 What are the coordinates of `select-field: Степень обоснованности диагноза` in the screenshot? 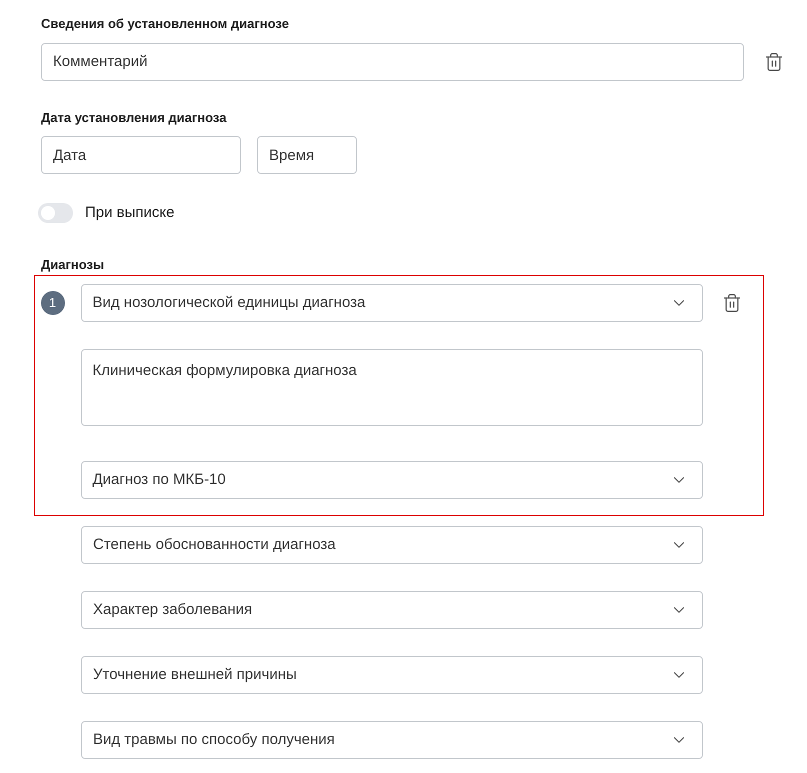 It's located at (392, 545).